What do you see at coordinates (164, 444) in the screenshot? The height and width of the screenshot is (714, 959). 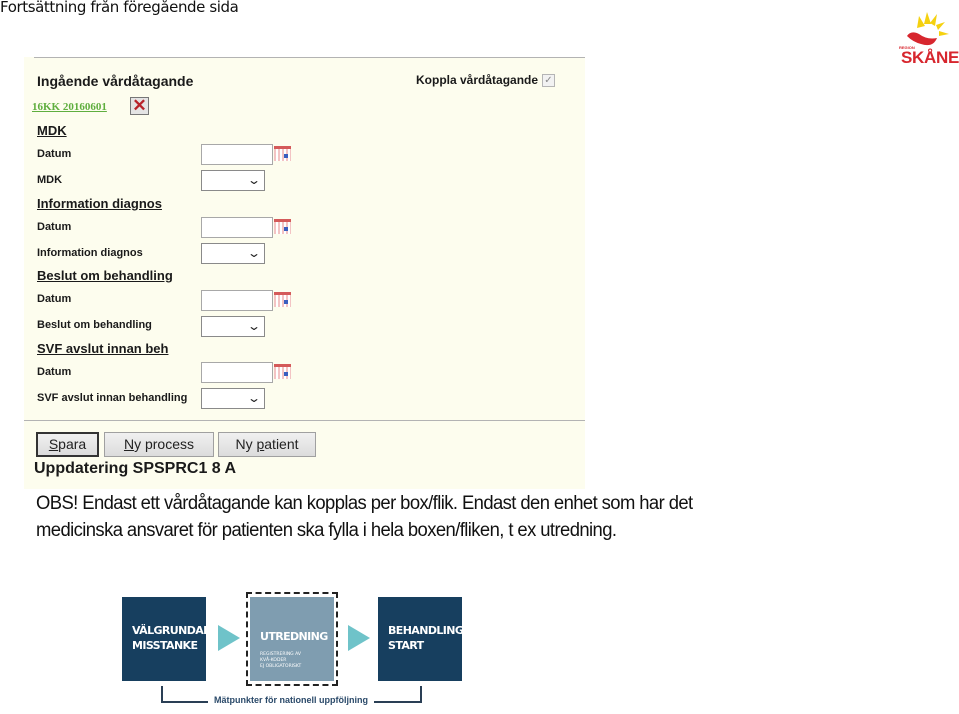 I see `button-label: y process` at bounding box center [164, 444].